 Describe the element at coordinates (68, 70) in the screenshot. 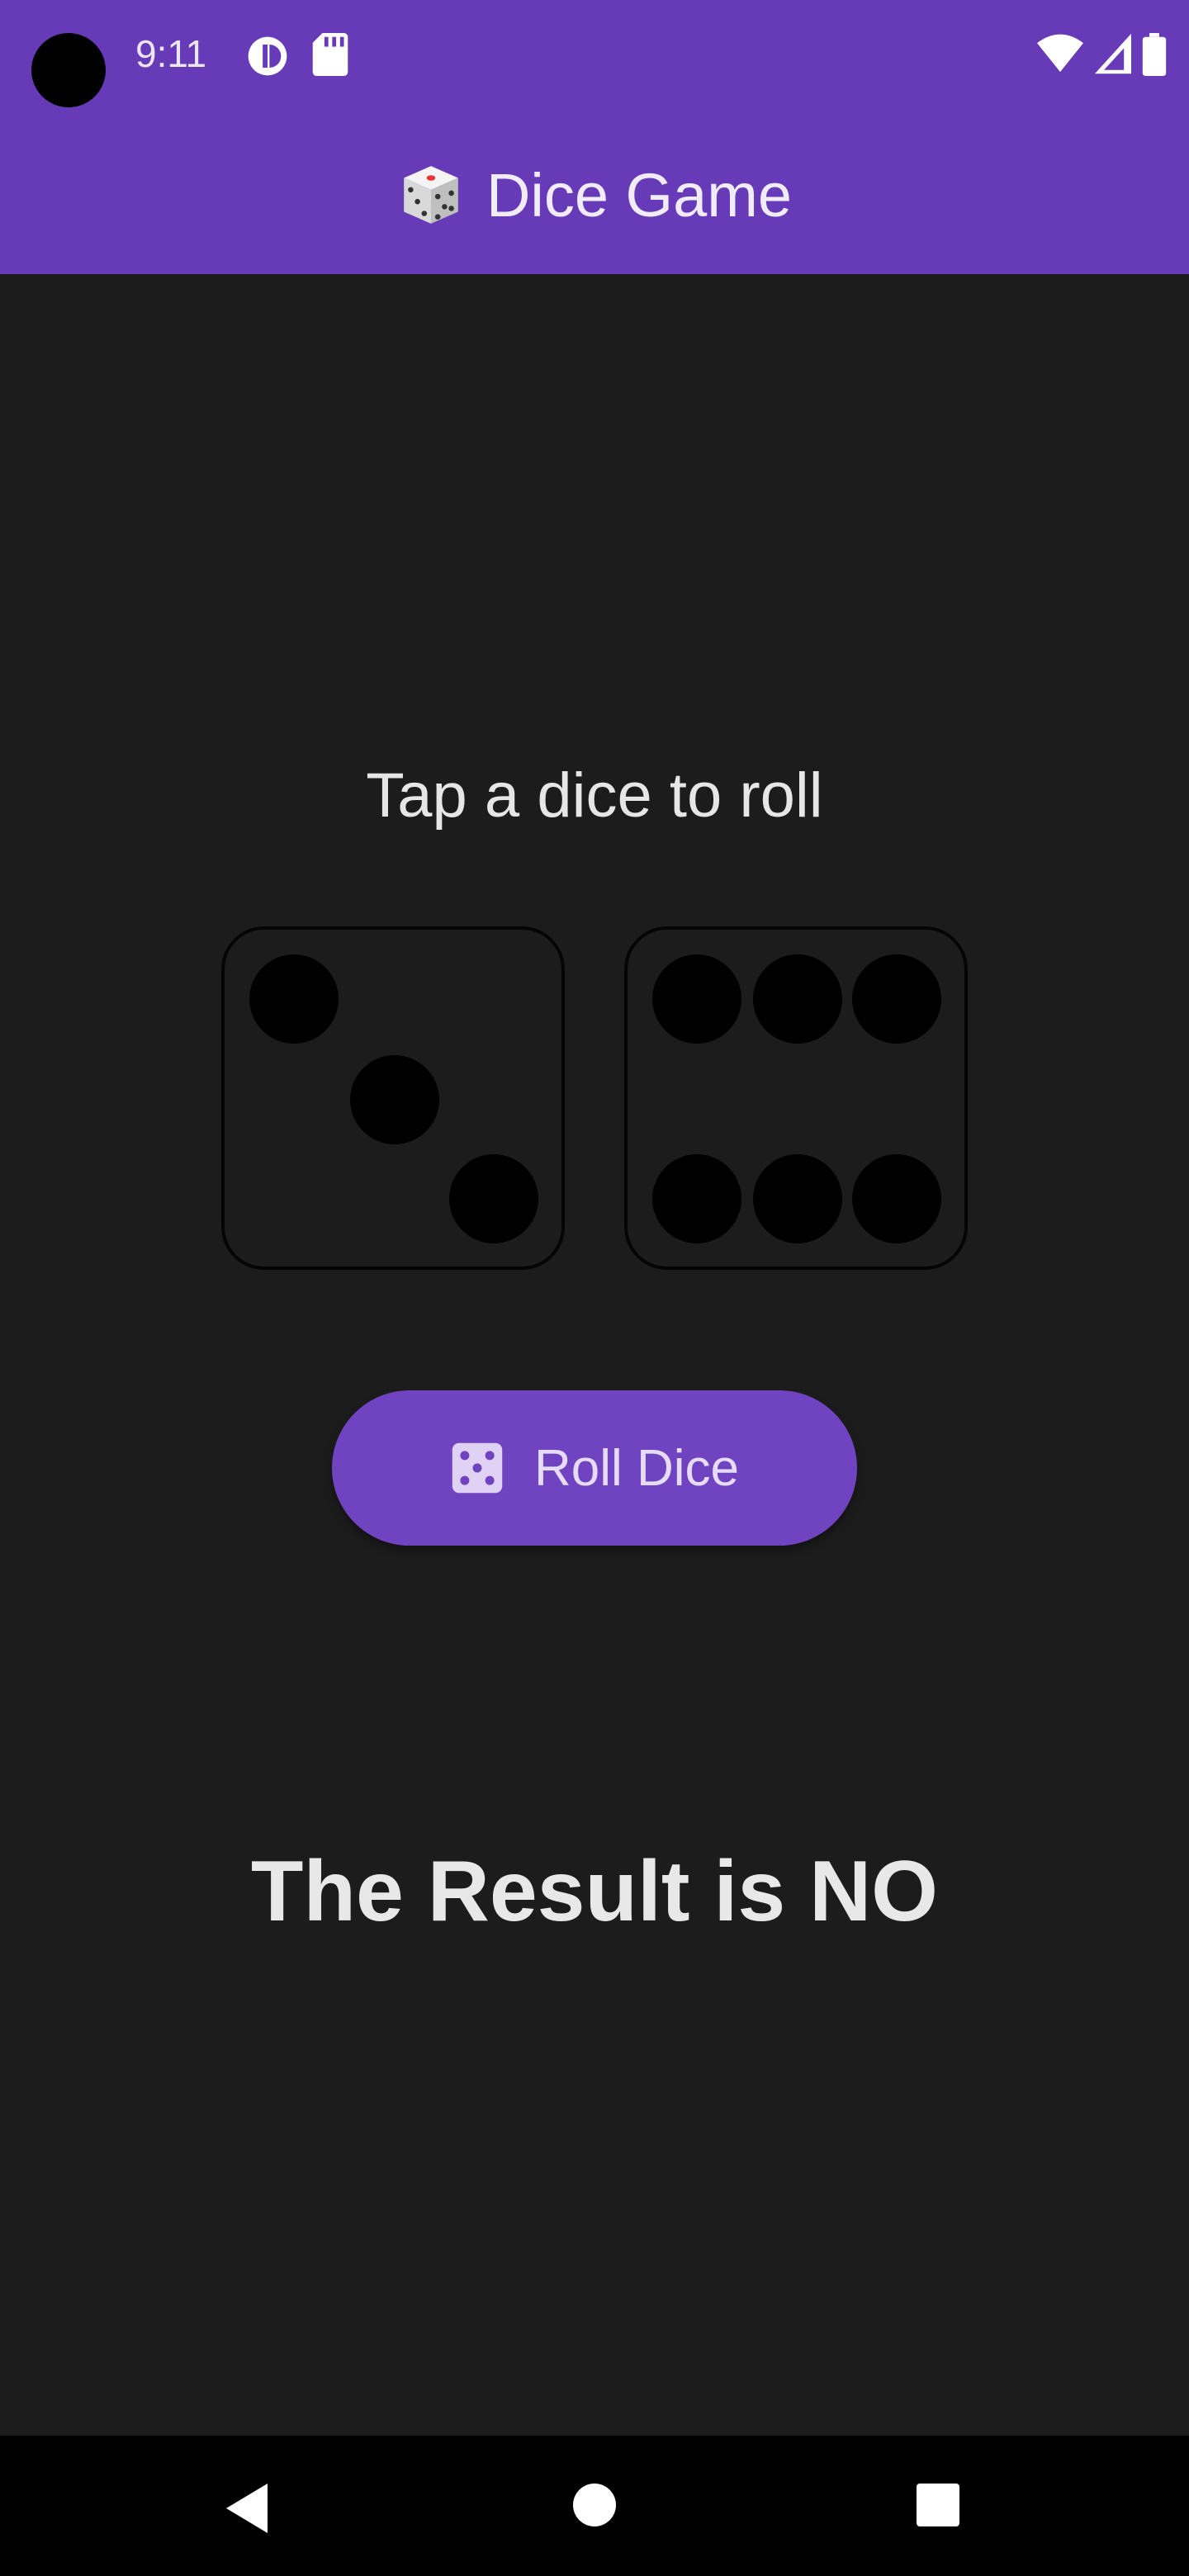

I see `camera-cutout` at that location.